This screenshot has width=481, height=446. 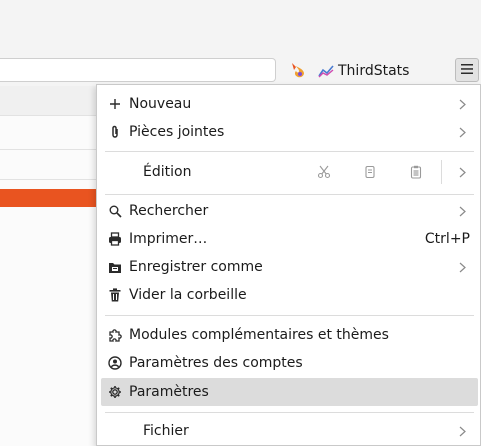 What do you see at coordinates (48, 198) in the screenshot?
I see `selected-row-highlight` at bounding box center [48, 198].